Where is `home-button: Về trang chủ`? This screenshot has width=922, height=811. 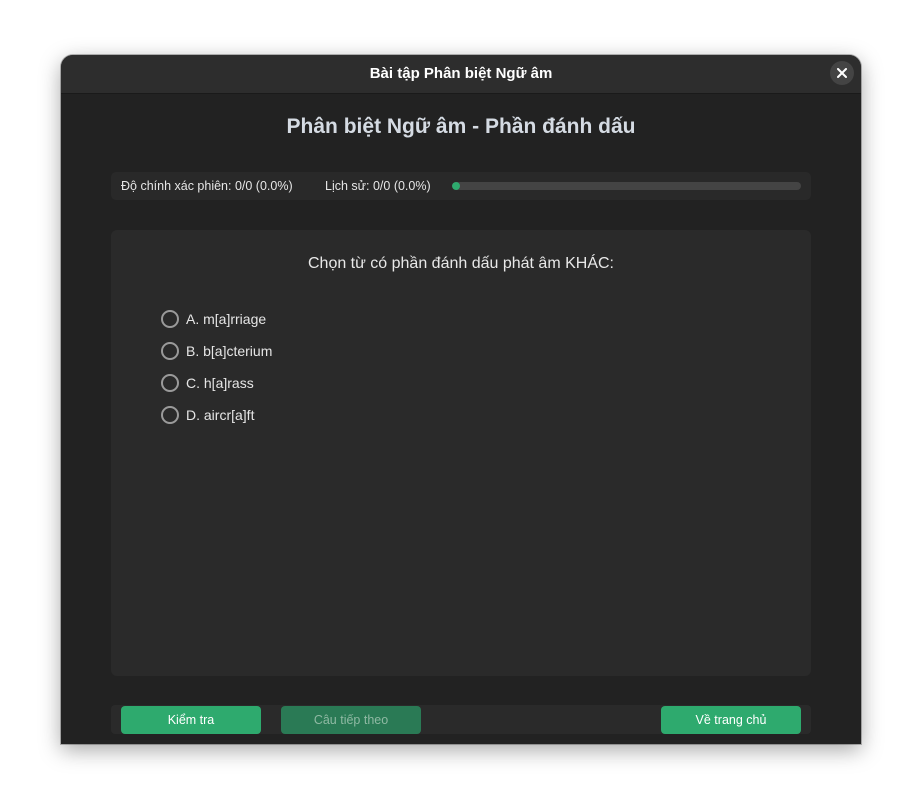 home-button: Về trang chủ is located at coordinates (731, 720).